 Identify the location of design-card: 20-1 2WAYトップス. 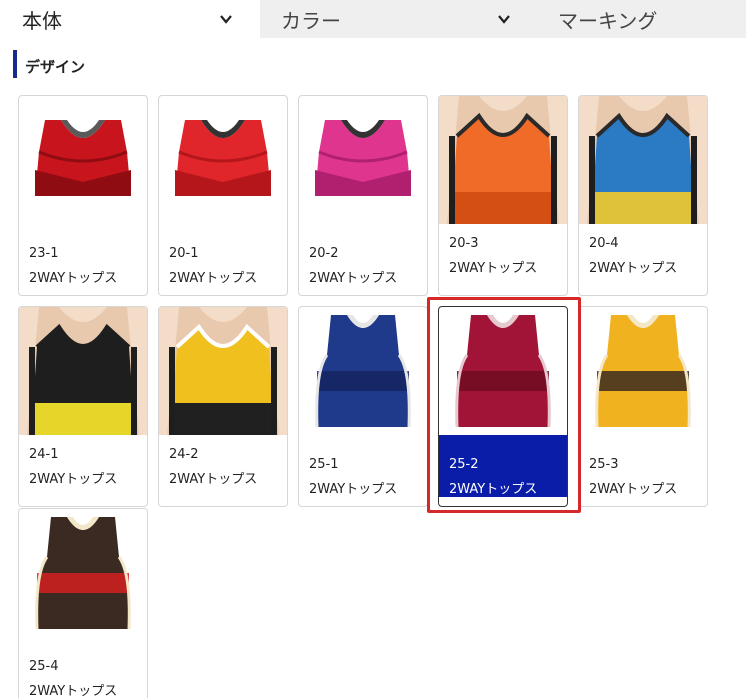
(223, 195).